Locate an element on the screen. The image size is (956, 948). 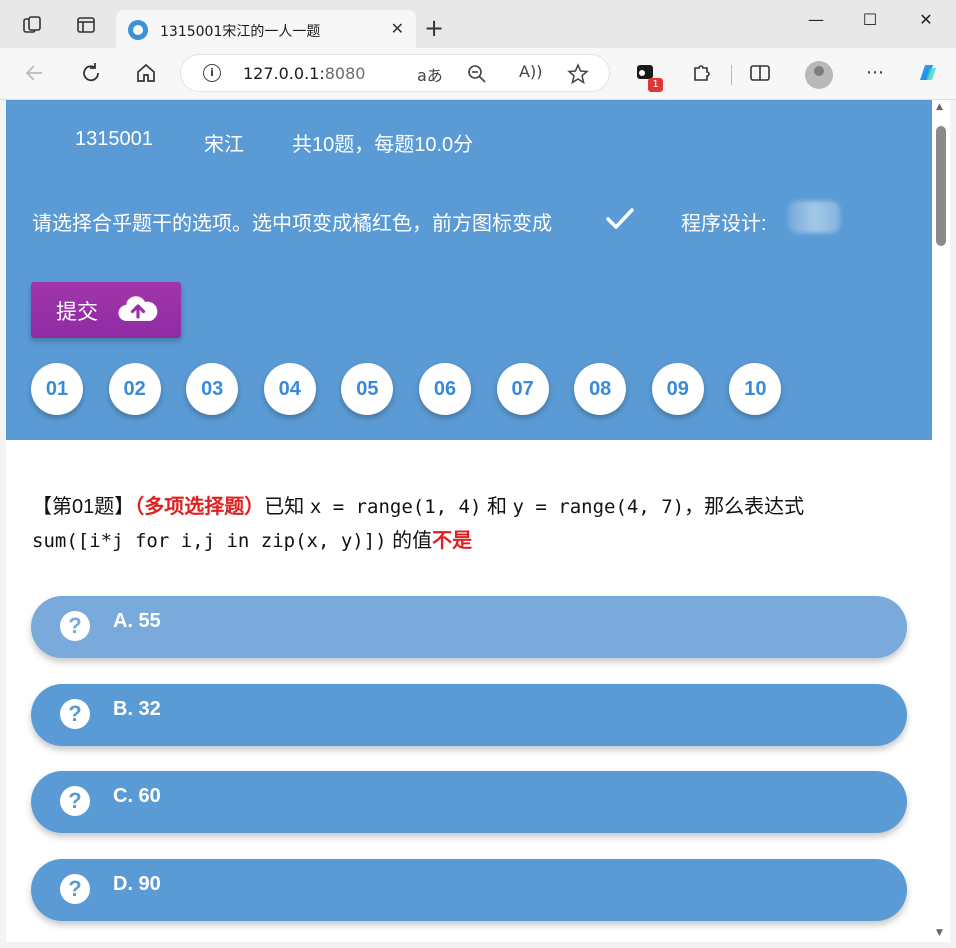
more-icon: ⋯ is located at coordinates (875, 73).